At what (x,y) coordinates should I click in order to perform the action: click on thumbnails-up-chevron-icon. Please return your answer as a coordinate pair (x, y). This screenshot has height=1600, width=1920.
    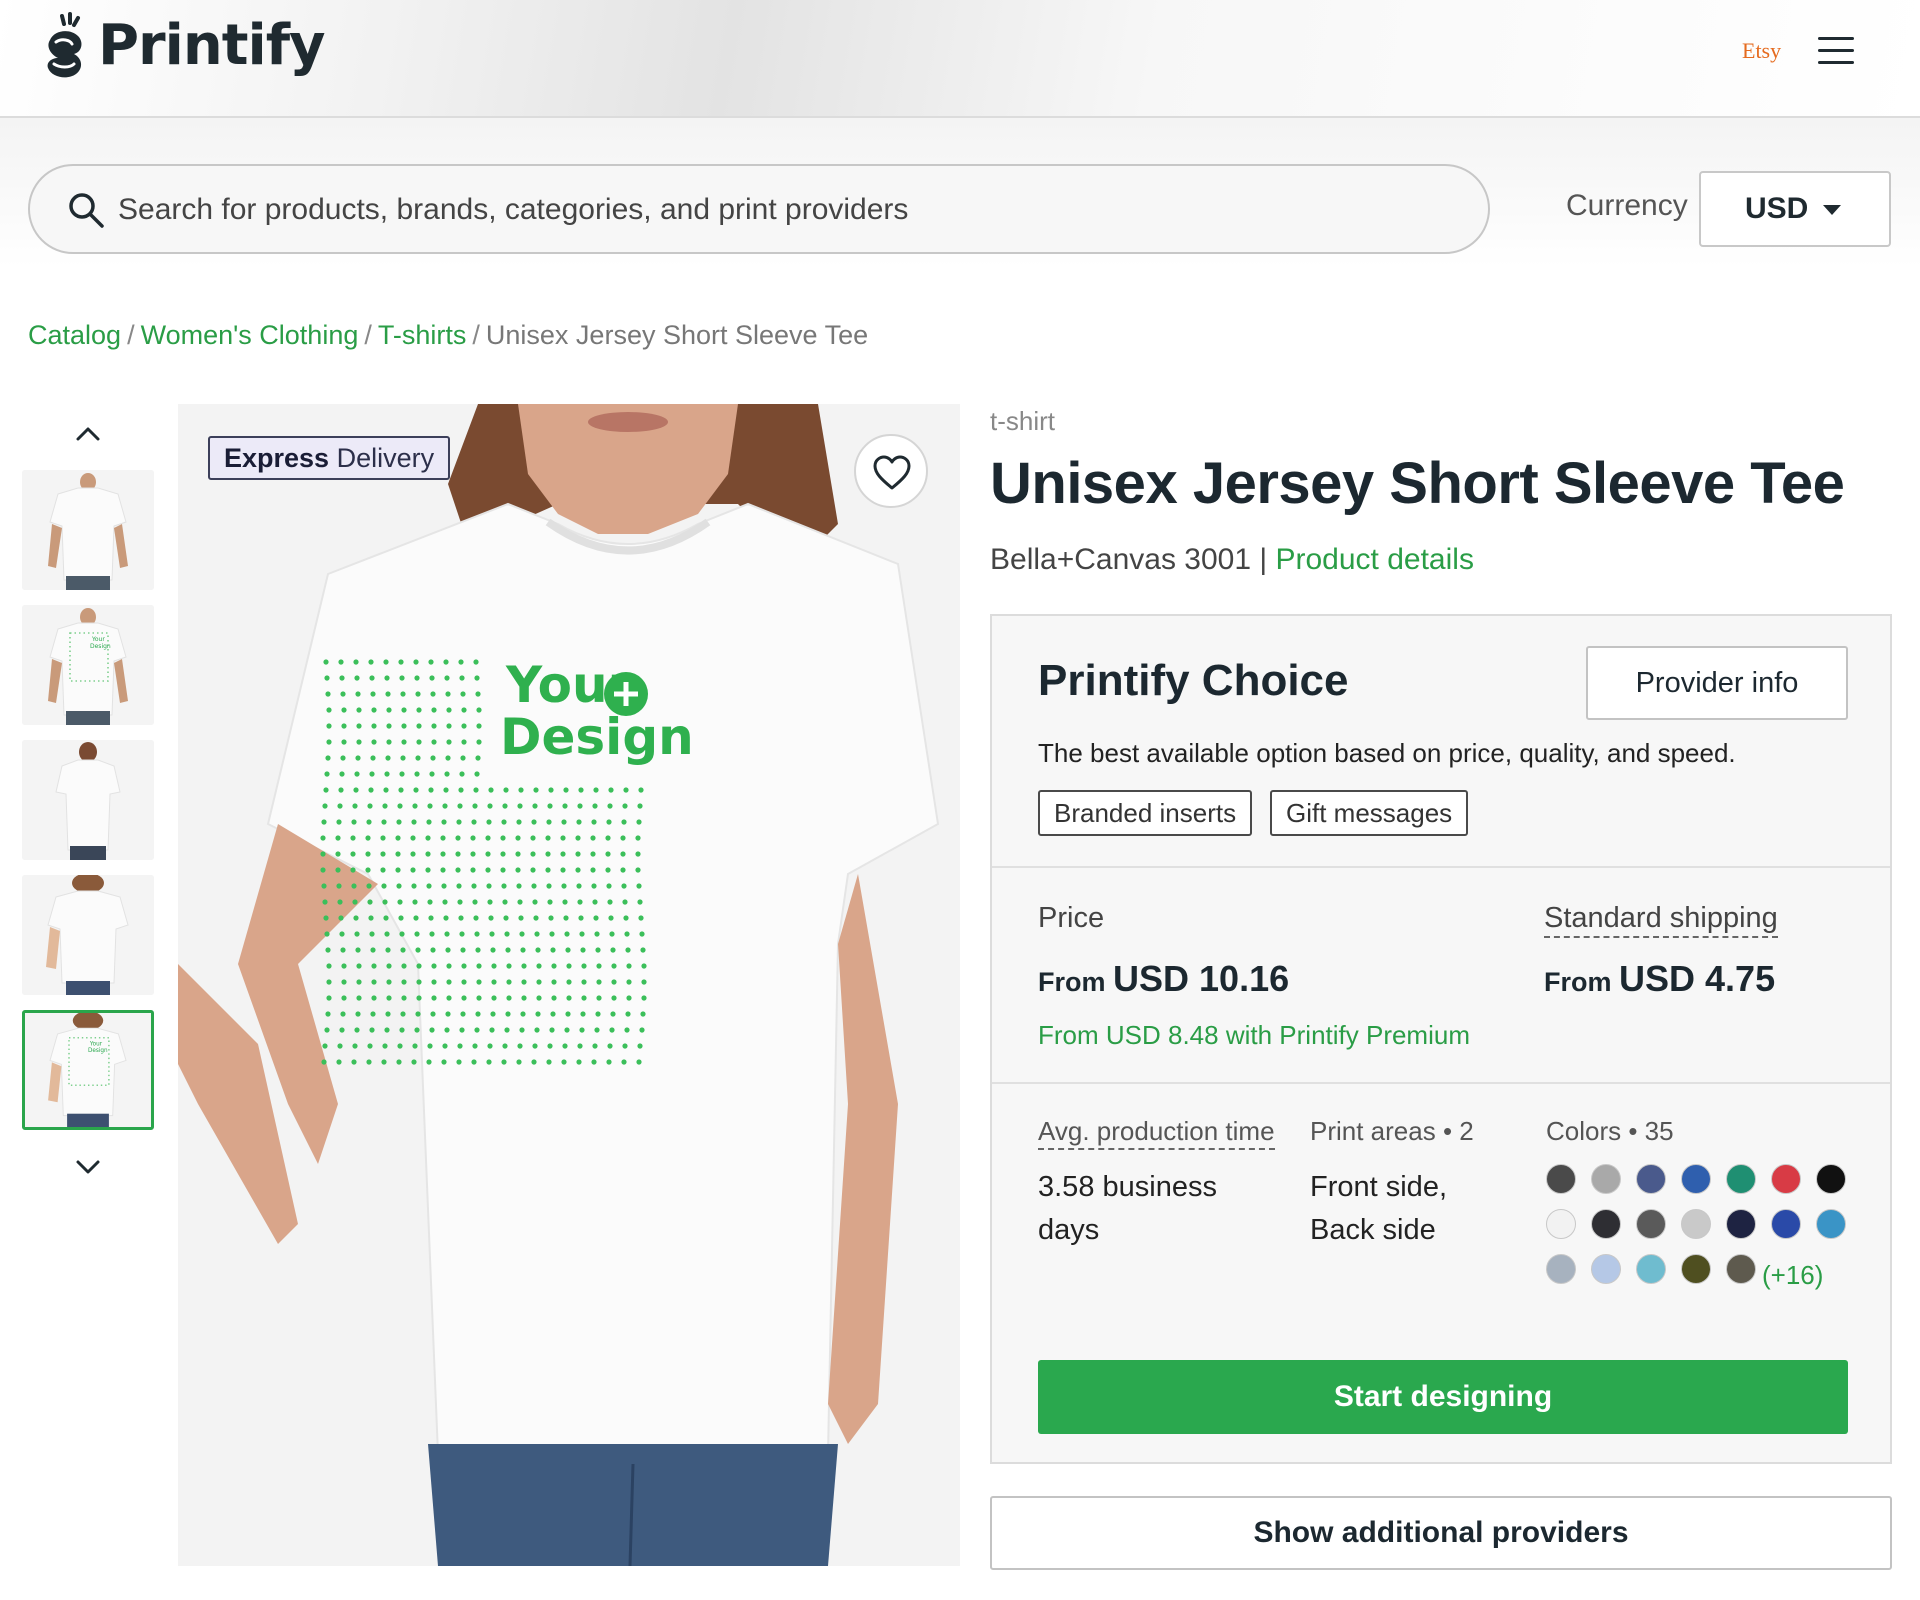
    Looking at the image, I should click on (88, 433).